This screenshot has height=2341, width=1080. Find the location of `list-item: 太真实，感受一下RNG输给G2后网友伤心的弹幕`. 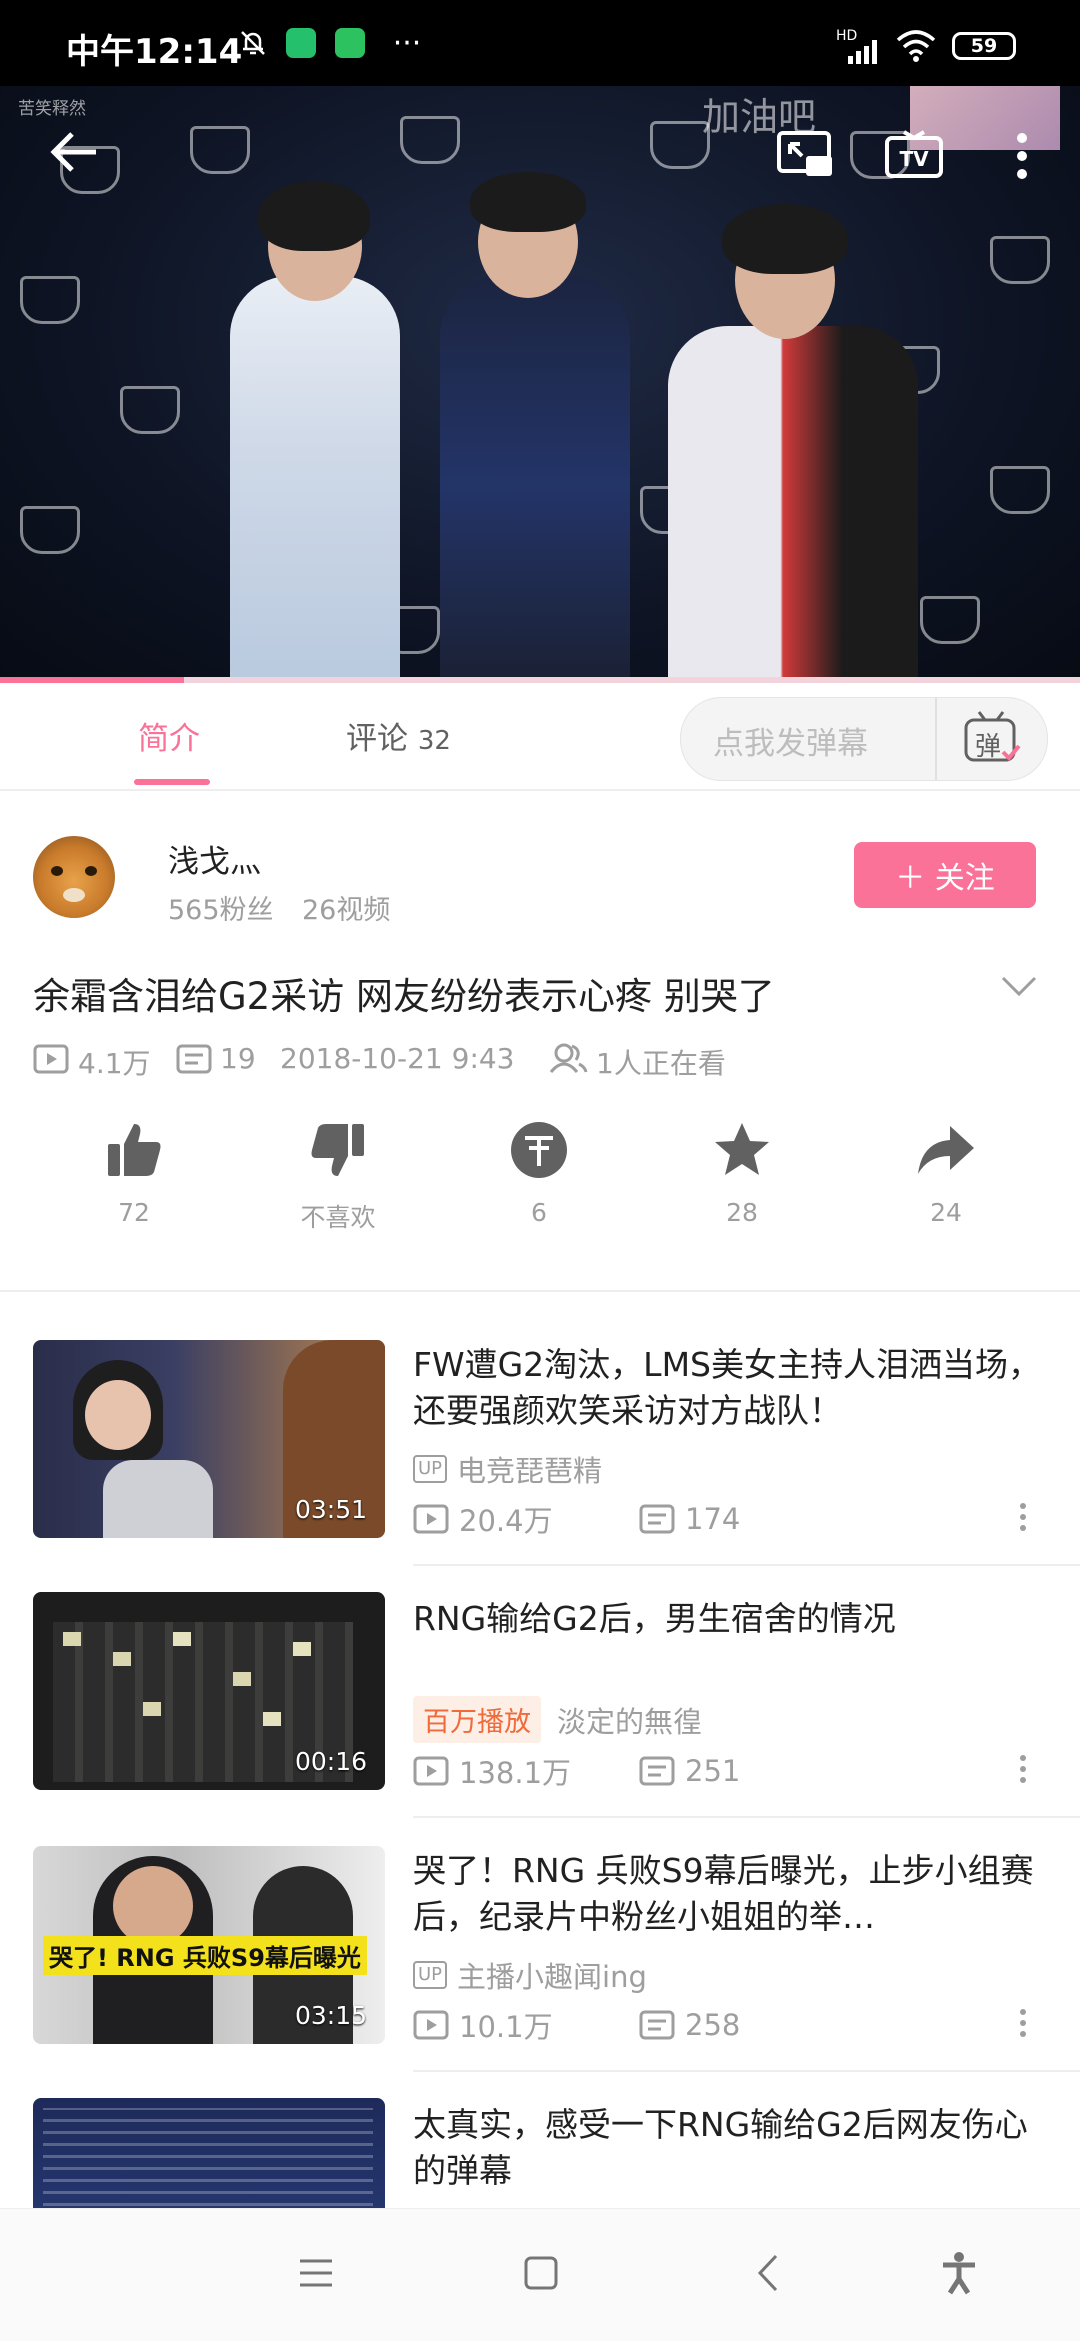

list-item: 太真实，感受一下RNG输给G2后网友伤心的弹幕 is located at coordinates (540, 2149).